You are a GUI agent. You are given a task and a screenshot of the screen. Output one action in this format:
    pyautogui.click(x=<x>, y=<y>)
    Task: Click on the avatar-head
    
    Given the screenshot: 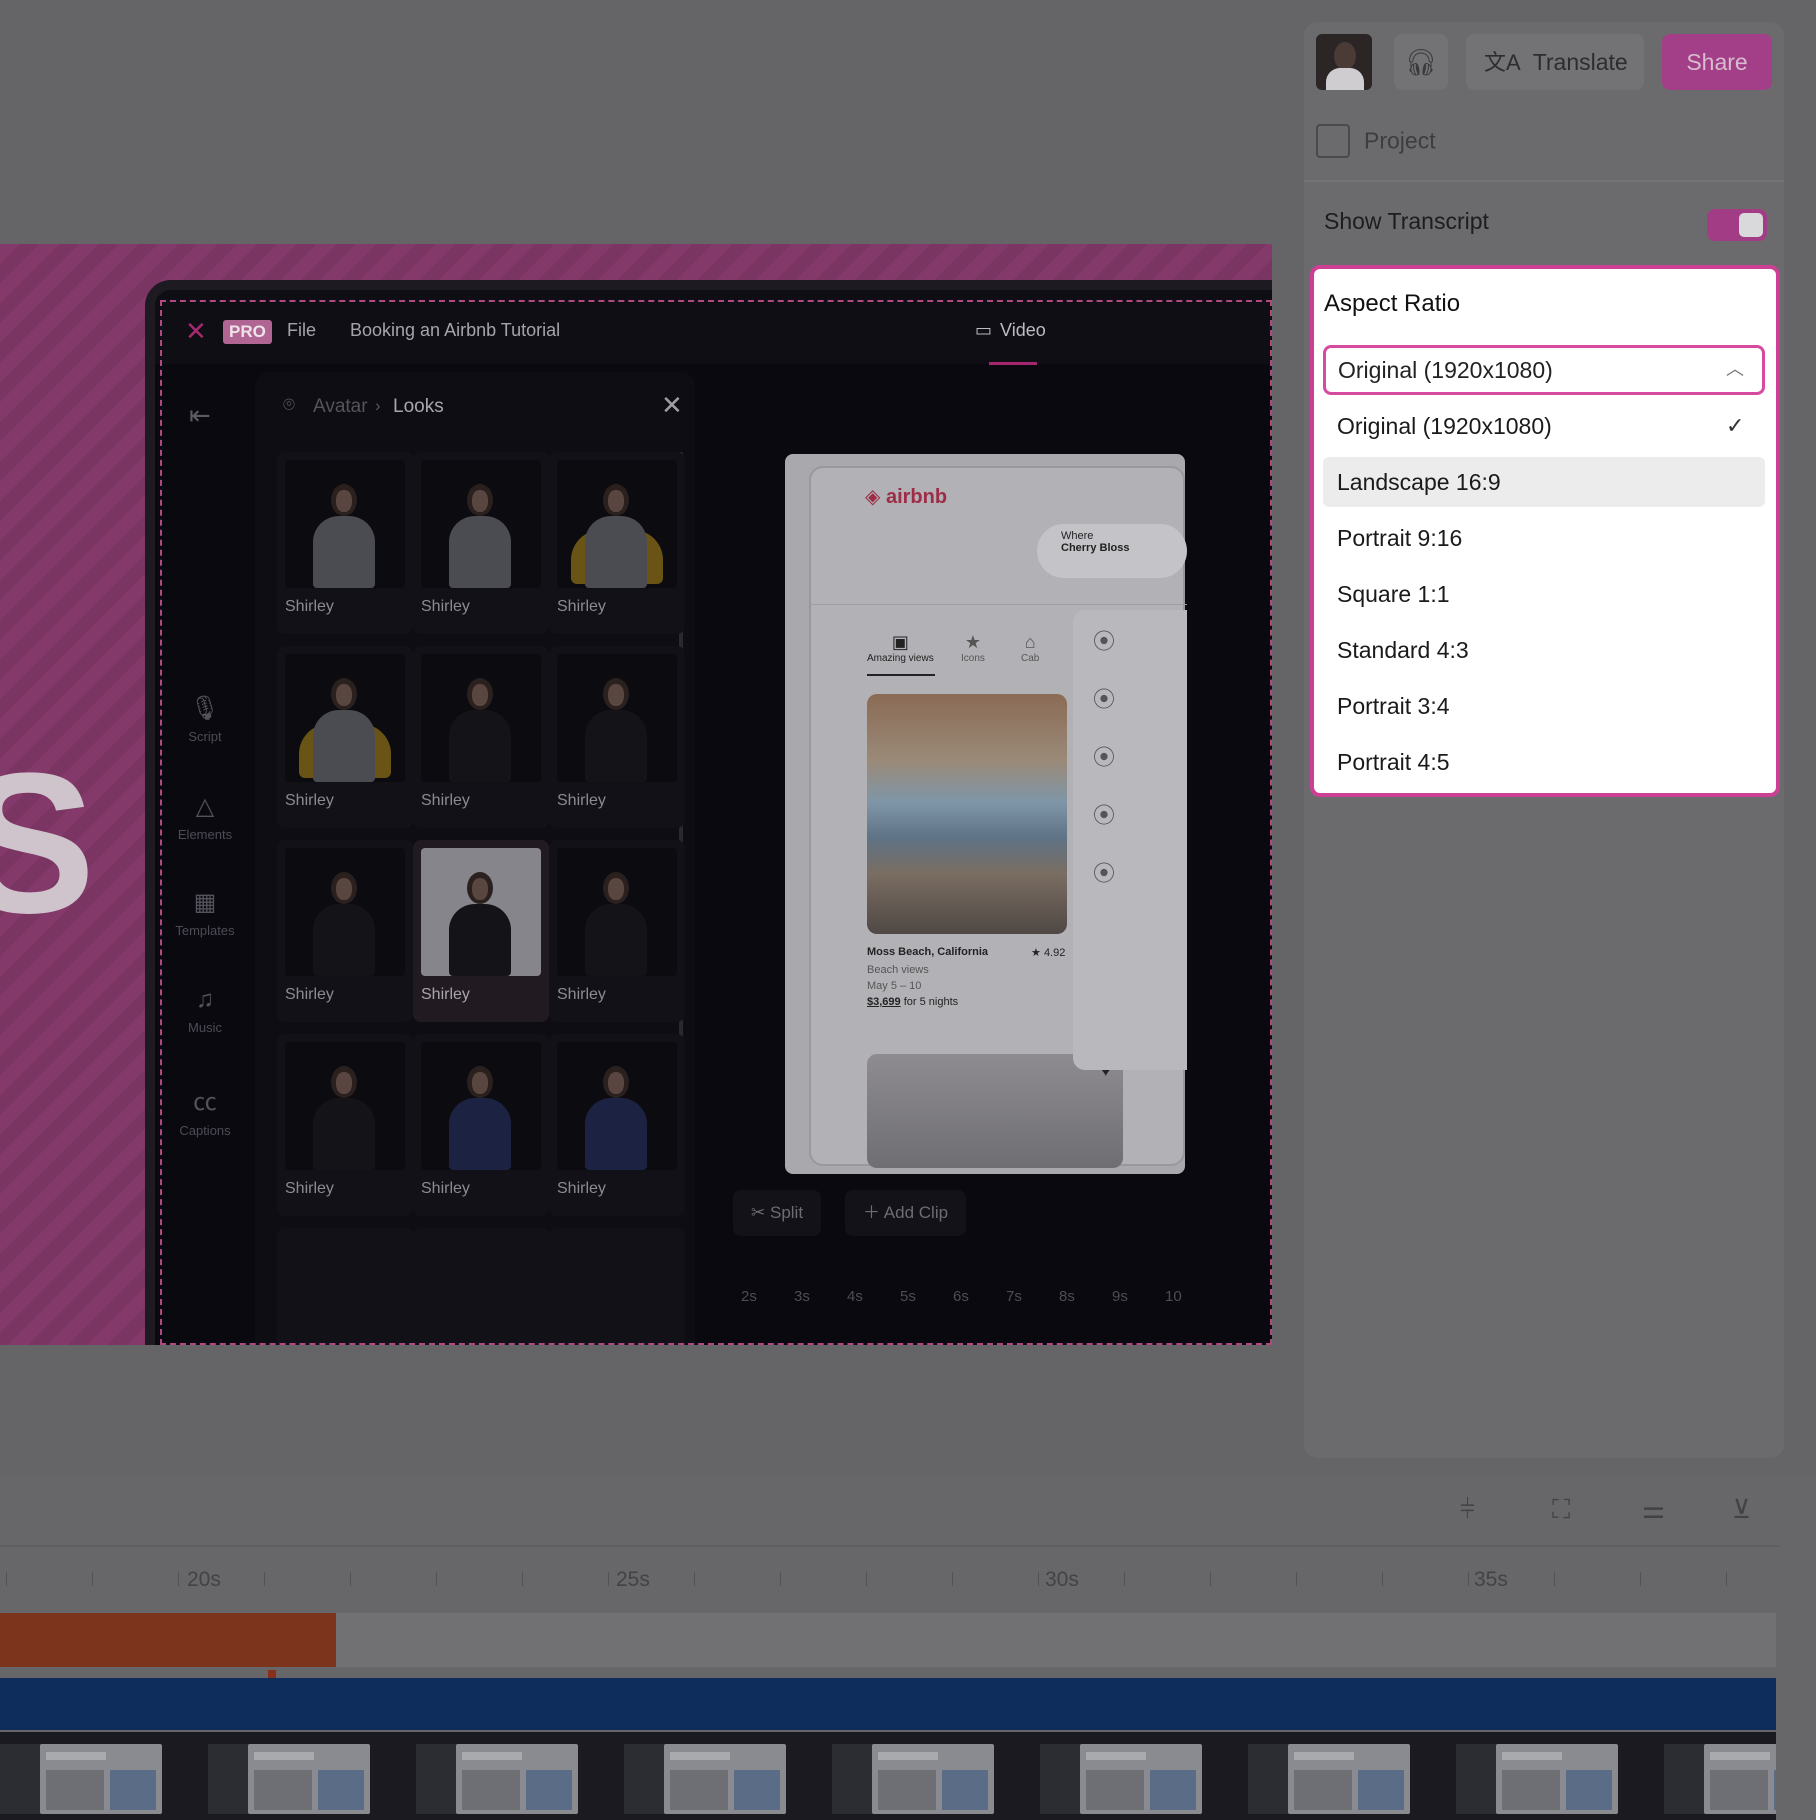 What is the action you would take?
    pyautogui.click(x=1345, y=56)
    